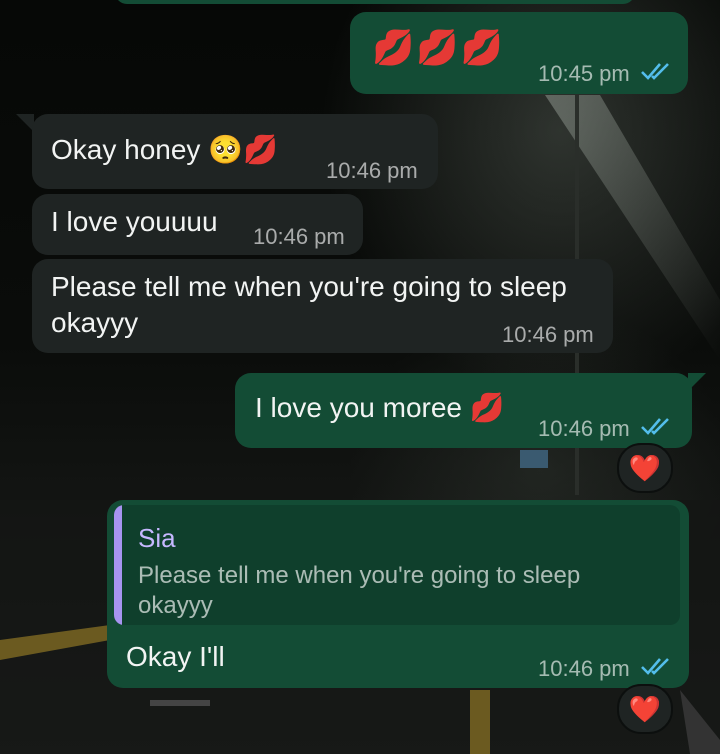 Image resolution: width=720 pixels, height=754 pixels. I want to click on message-bubble-incoming: I love youuuu 10:46 pm, so click(197, 224).